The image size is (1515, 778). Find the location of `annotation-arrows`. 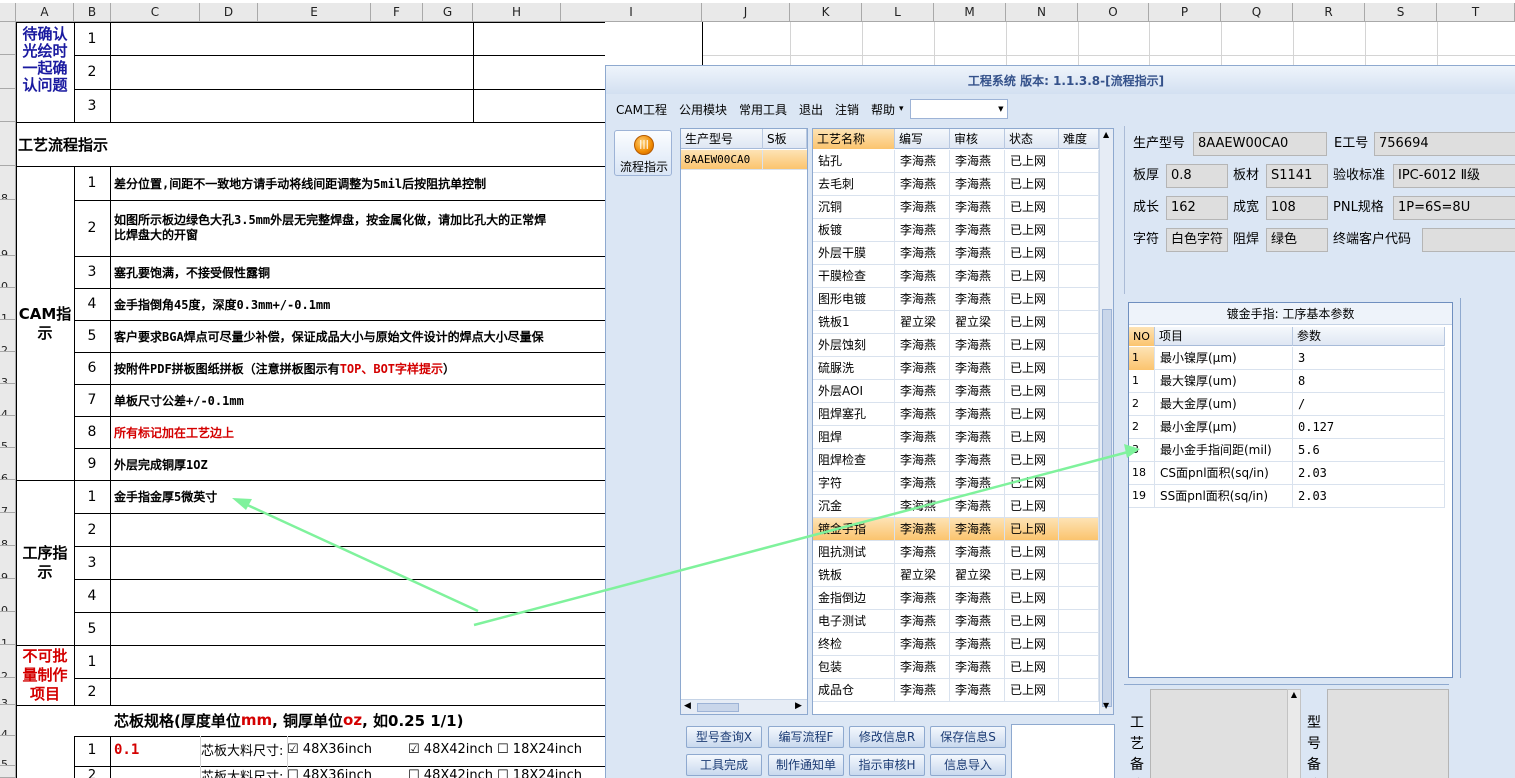

annotation-arrows is located at coordinates (686, 535).